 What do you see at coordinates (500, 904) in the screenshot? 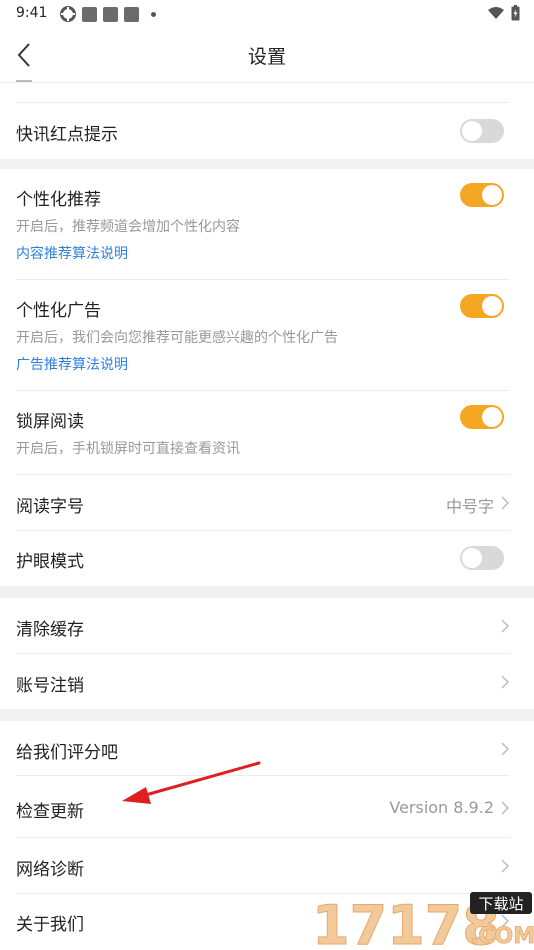
I see `watermark-tag: 下载站` at bounding box center [500, 904].